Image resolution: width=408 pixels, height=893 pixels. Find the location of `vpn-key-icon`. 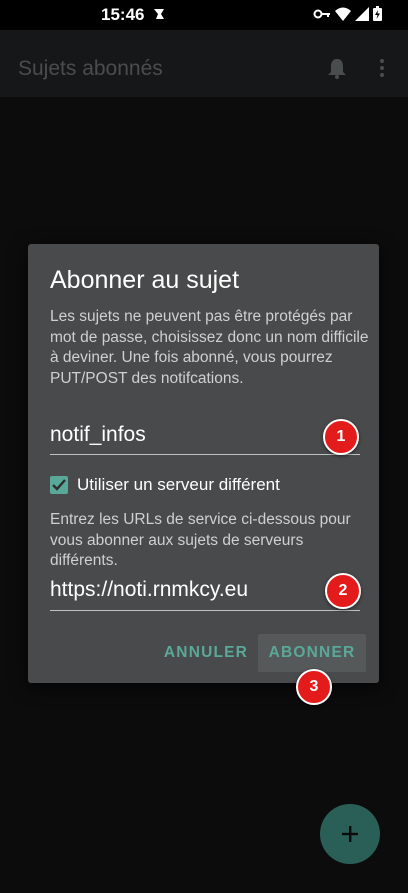

vpn-key-icon is located at coordinates (322, 16).